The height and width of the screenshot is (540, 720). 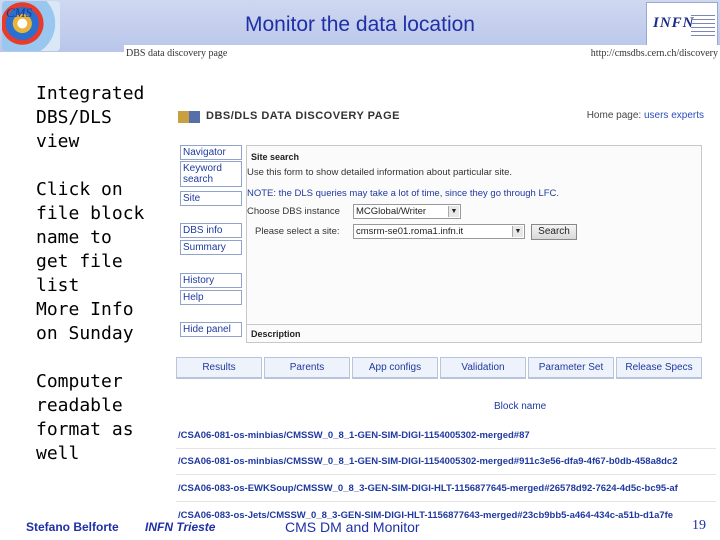 I want to click on block-name-header: Block name, so click(x=520, y=406).